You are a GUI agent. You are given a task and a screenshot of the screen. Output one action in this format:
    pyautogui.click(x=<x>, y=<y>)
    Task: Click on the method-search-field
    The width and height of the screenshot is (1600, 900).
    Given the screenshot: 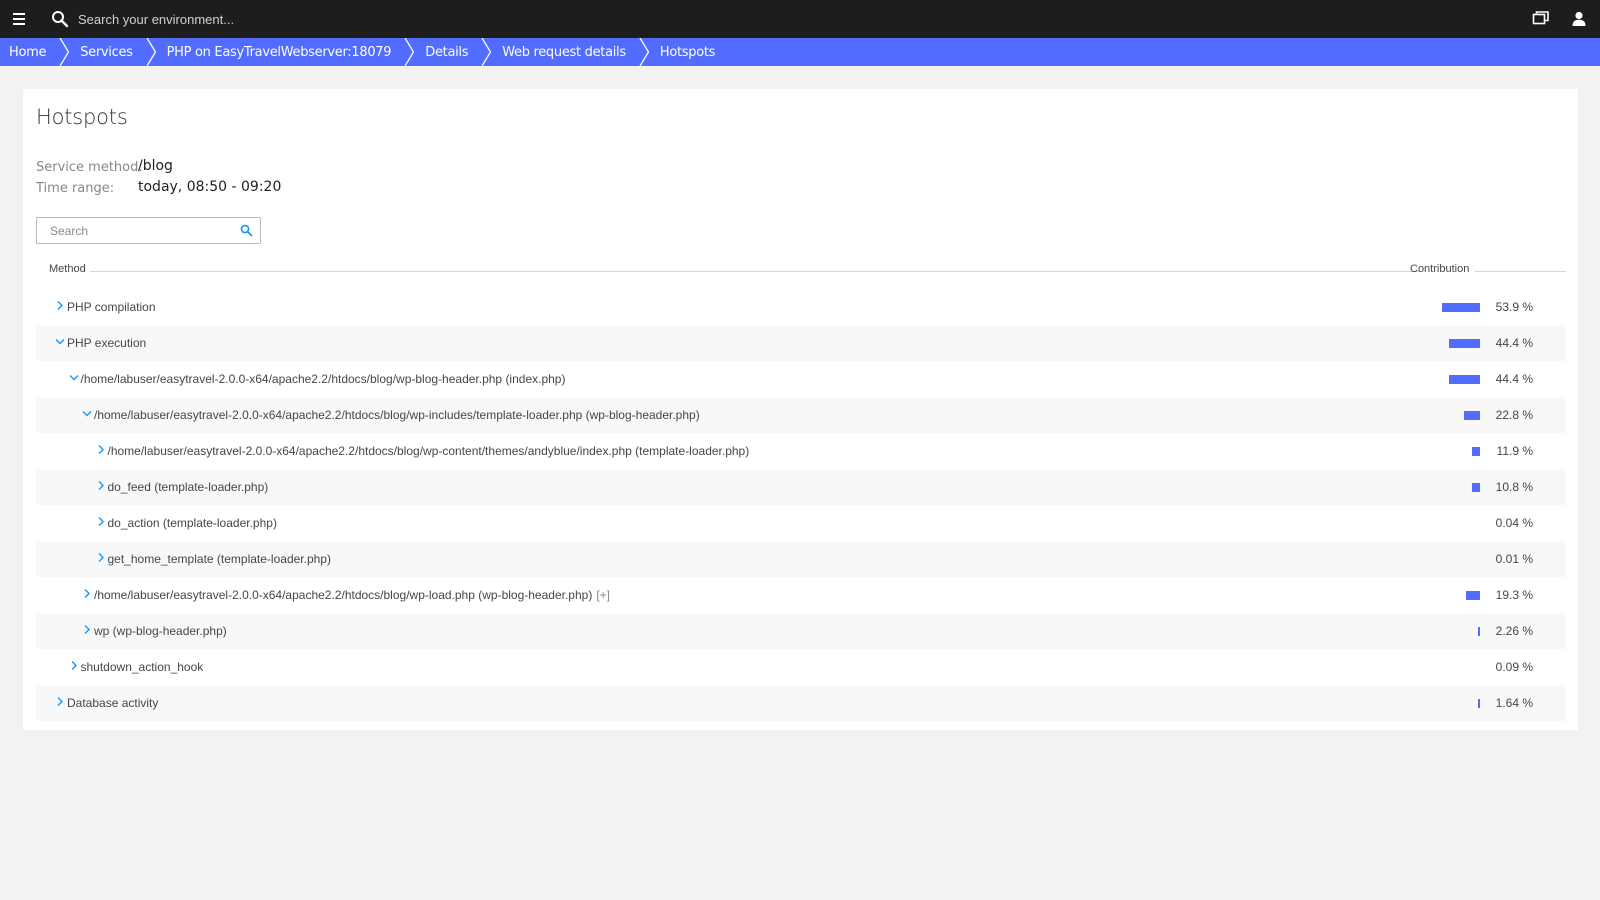 What is the action you would take?
    pyautogui.click(x=148, y=230)
    